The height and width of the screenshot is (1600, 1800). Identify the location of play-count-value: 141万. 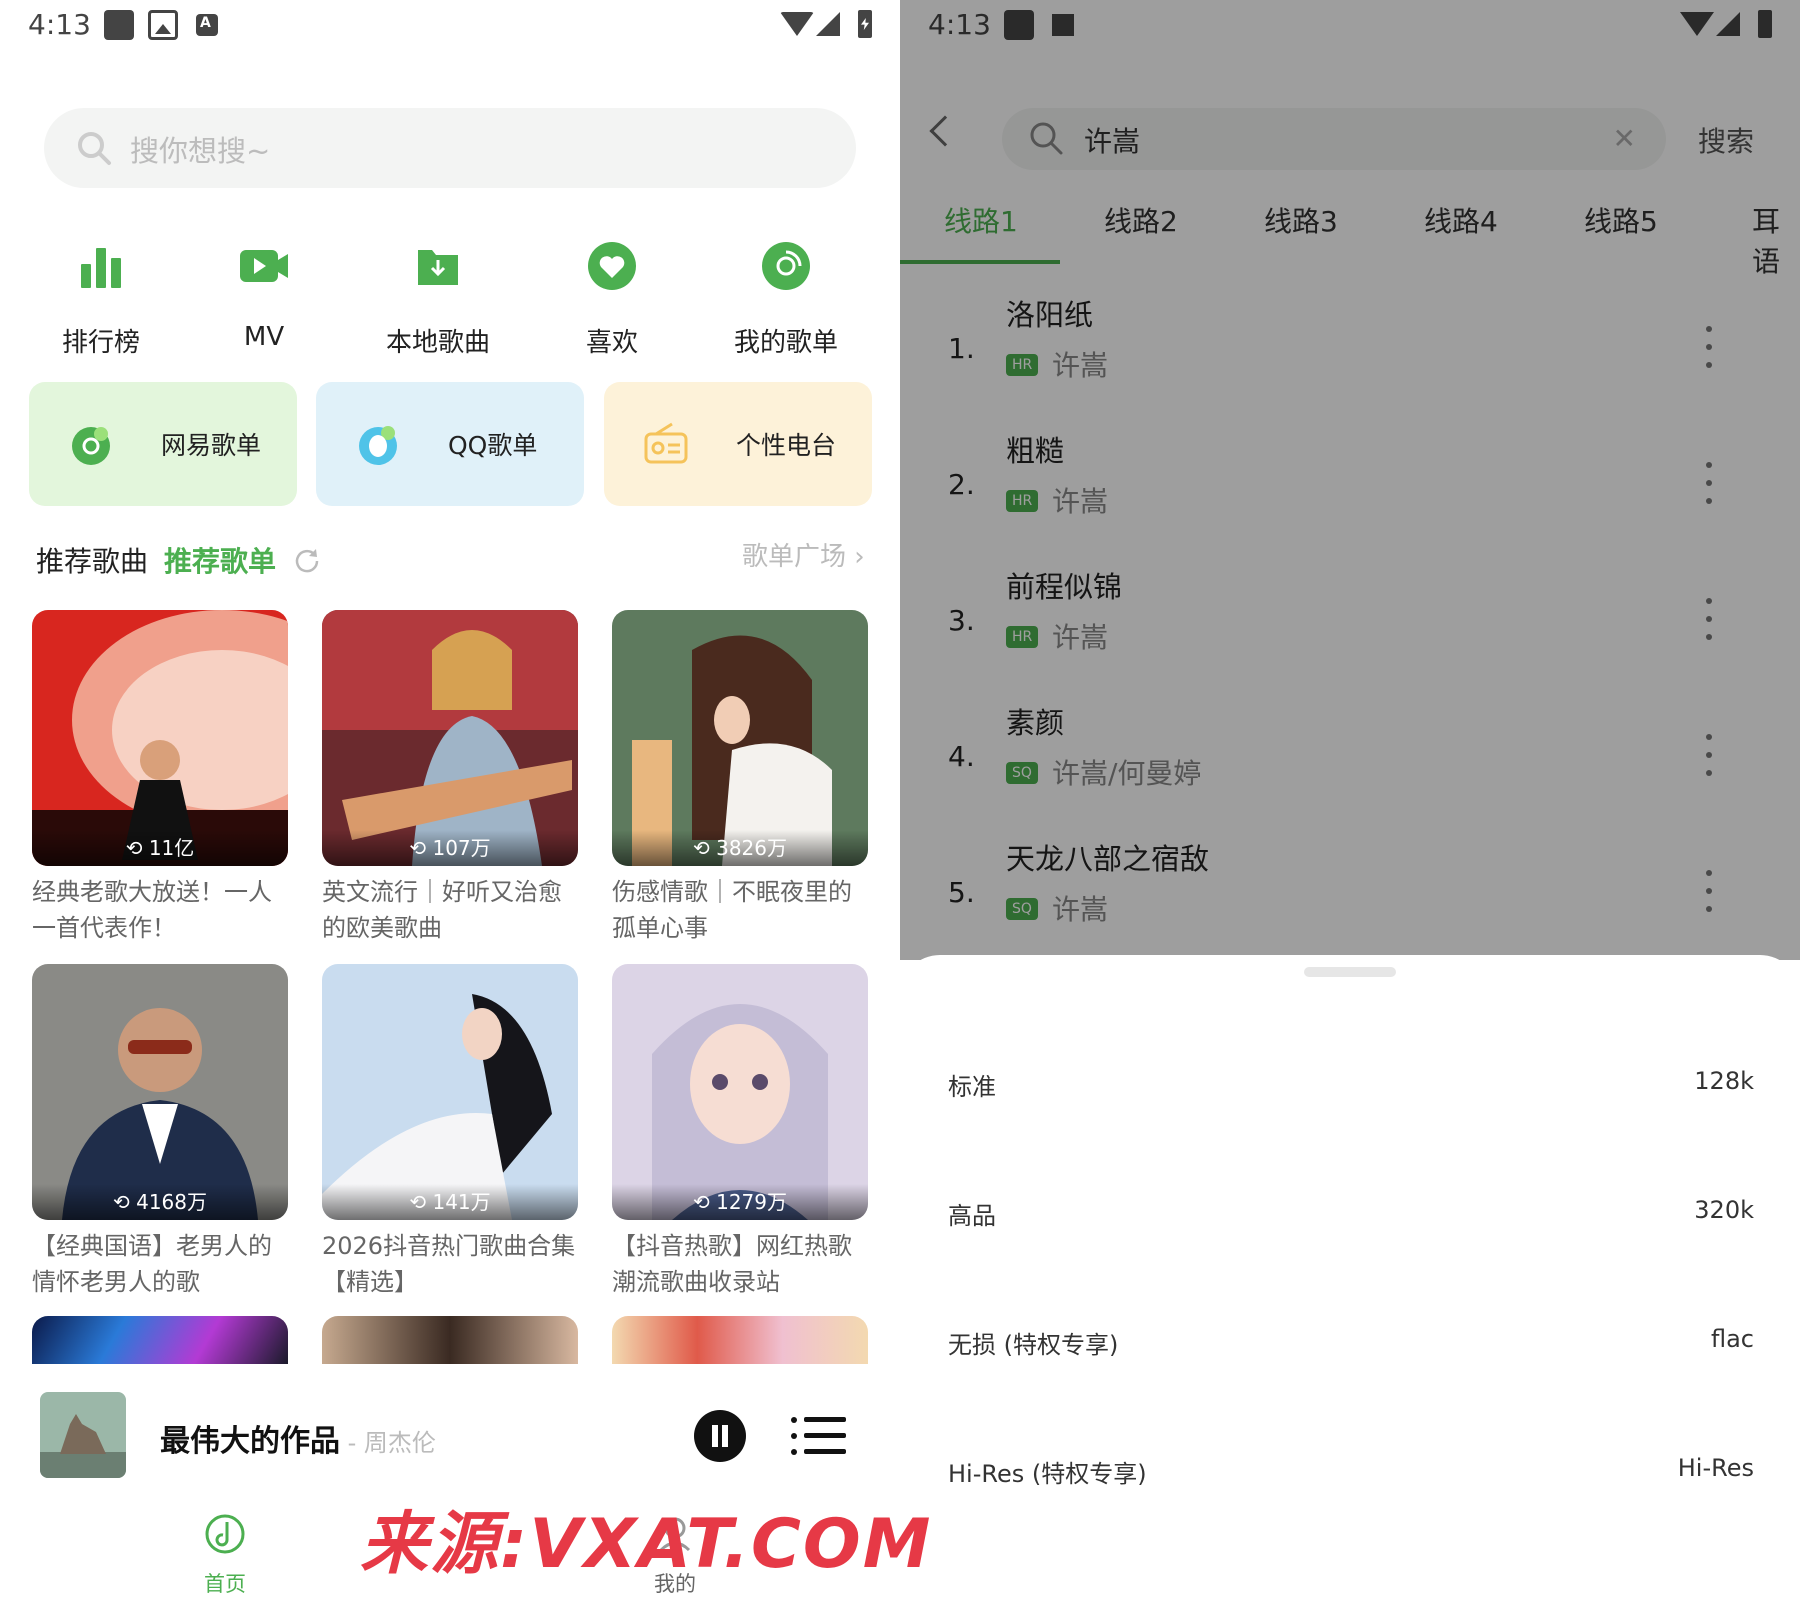
(461, 1202).